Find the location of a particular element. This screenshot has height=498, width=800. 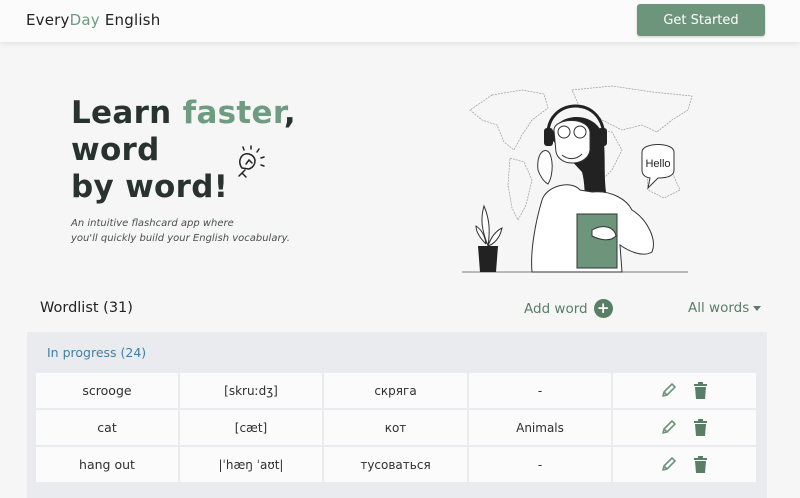

top-navbar: EveryDay English Get Started is located at coordinates (400, 21).